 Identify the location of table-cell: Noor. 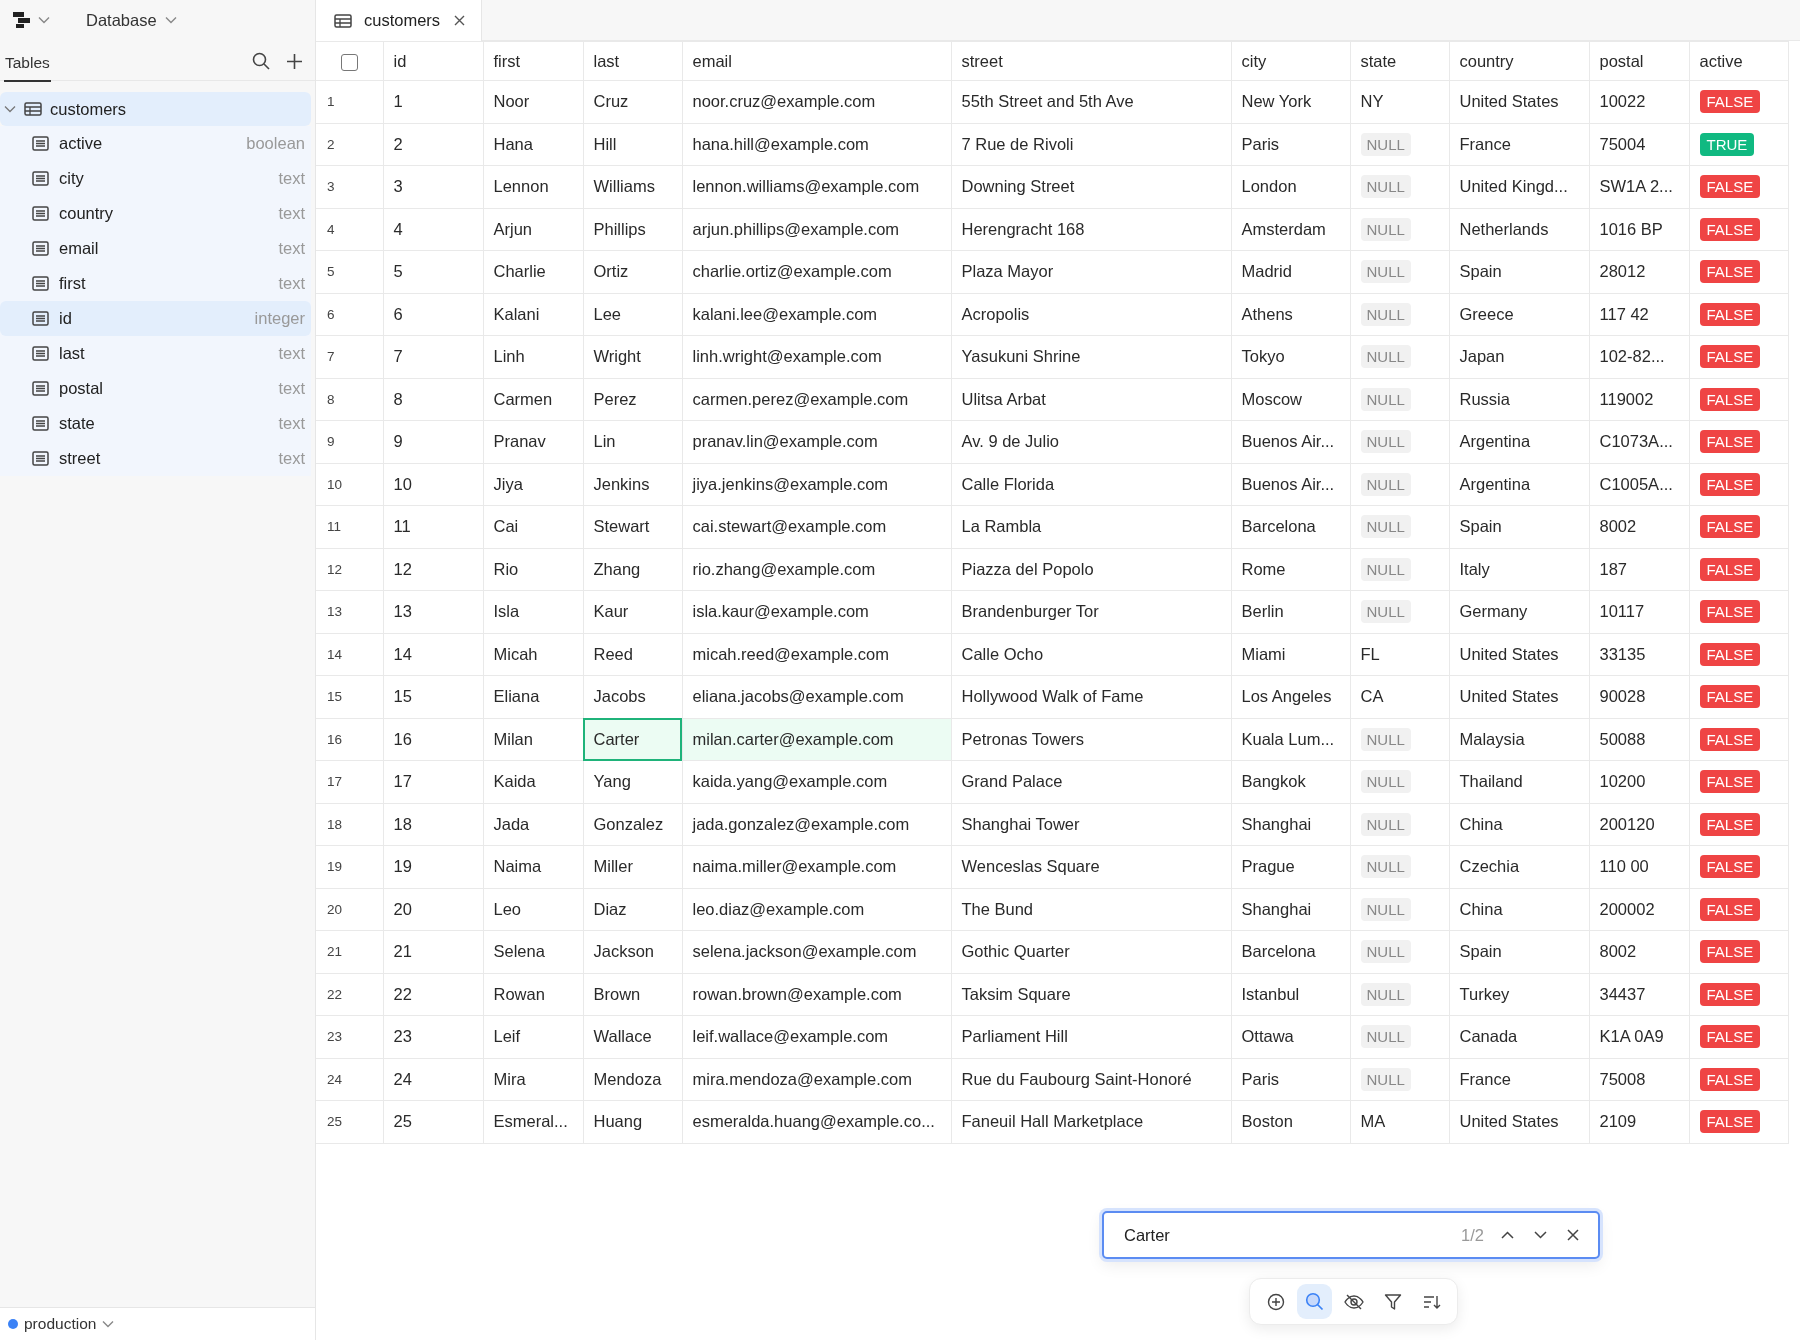
(533, 101).